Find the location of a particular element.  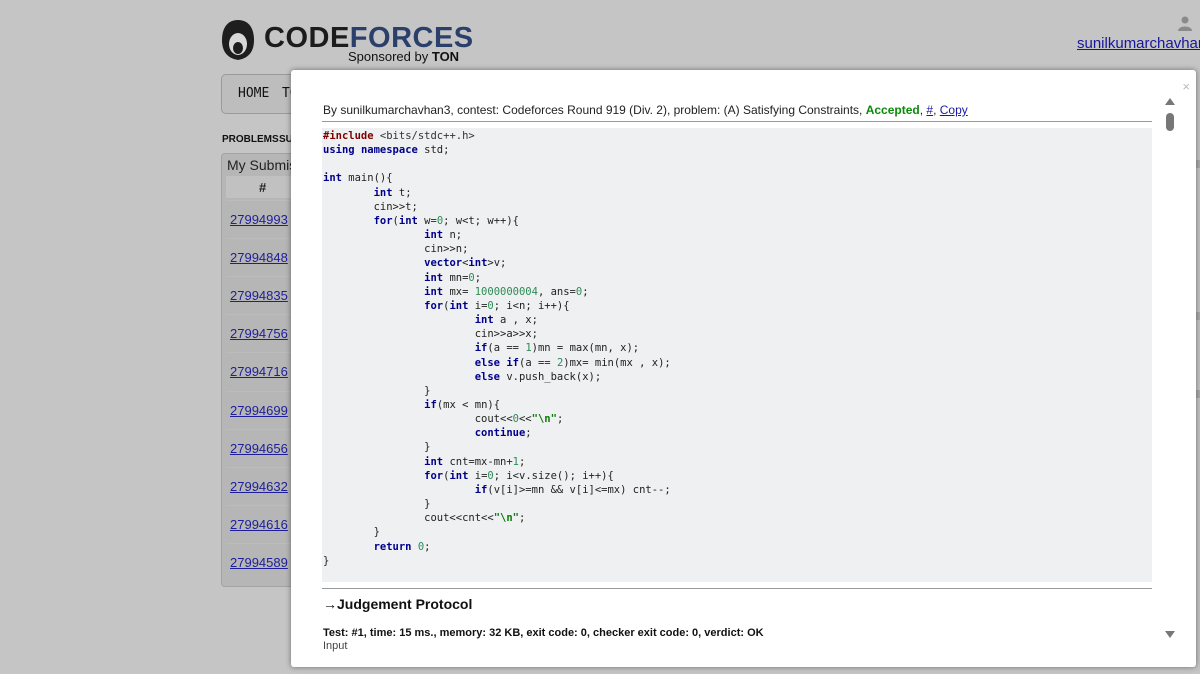

subnav-problems: PROBLEMS is located at coordinates (250, 139).